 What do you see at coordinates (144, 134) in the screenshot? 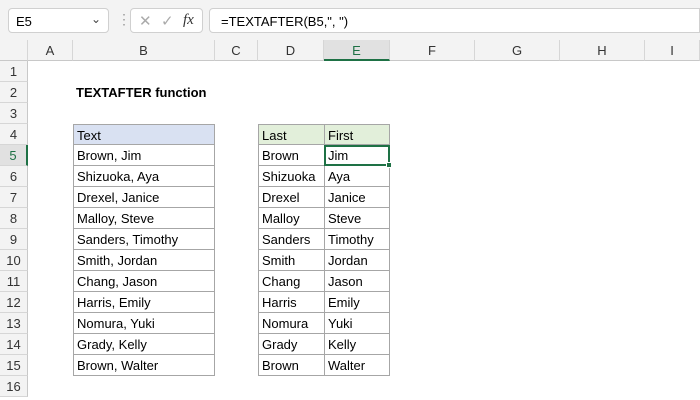
I see `source-header: Text` at bounding box center [144, 134].